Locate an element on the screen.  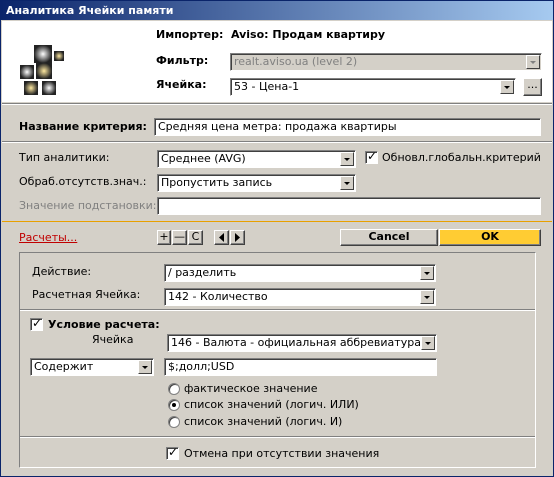
cell-value: 53 - Цена-1 is located at coordinates (267, 86).